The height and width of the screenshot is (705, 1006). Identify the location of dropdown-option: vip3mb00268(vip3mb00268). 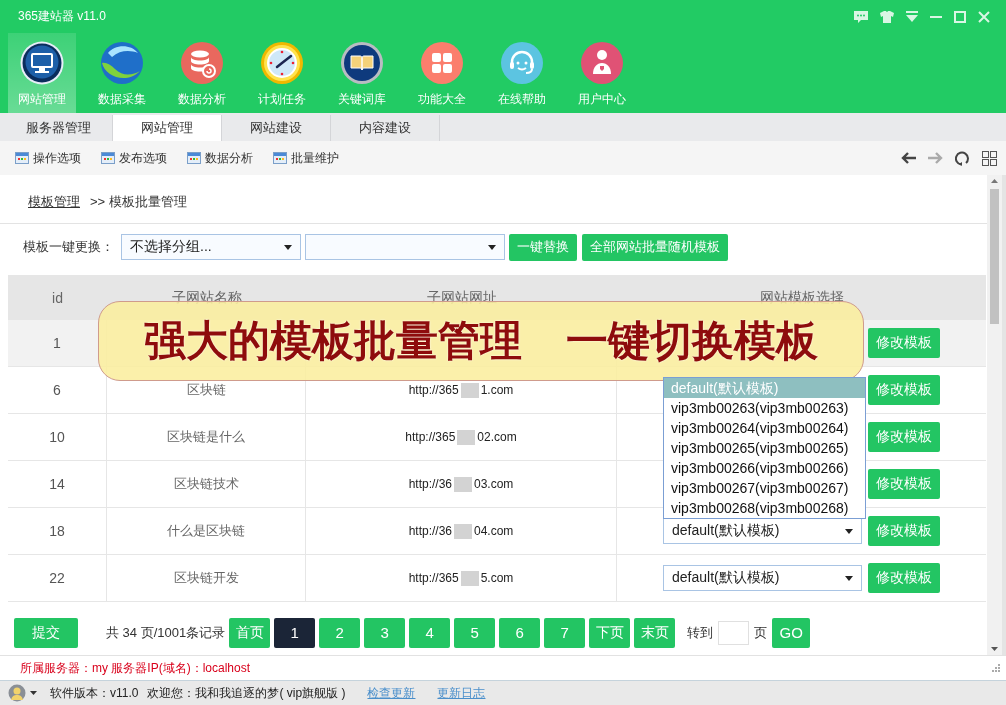
(764, 508).